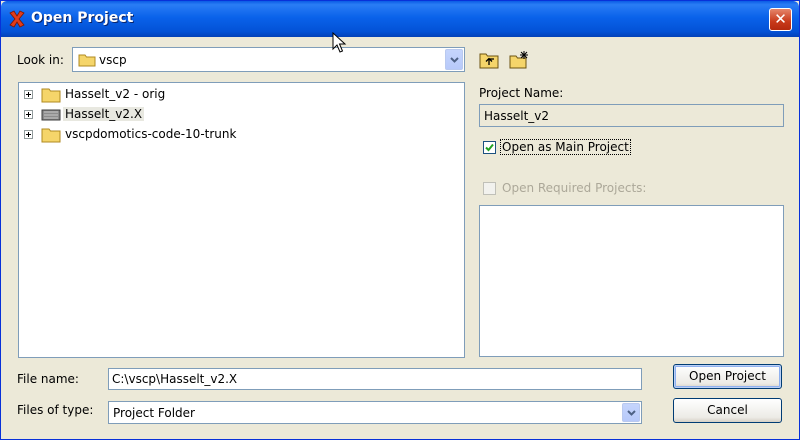 The width and height of the screenshot is (800, 440). I want to click on close-icon: ✕, so click(780, 19).